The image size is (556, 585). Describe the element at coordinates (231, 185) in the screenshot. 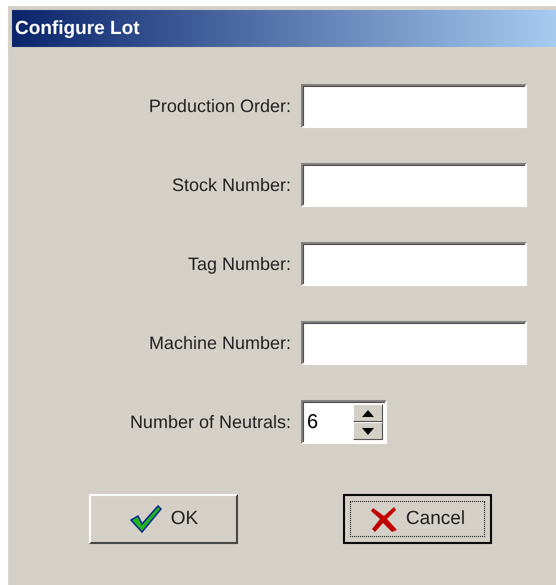

I see `field-label: Stock Number:` at that location.